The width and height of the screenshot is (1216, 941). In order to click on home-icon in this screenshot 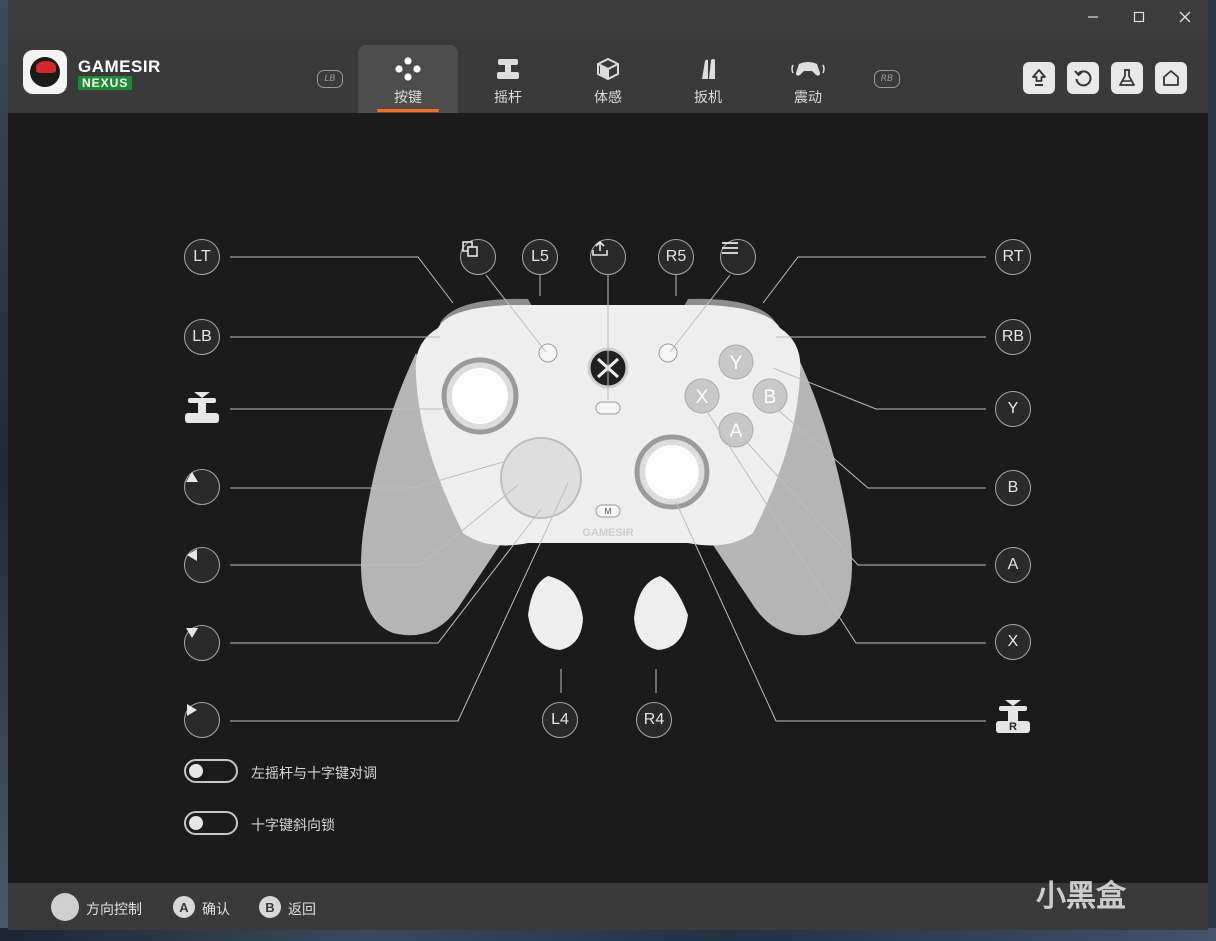, I will do `click(1171, 78)`.